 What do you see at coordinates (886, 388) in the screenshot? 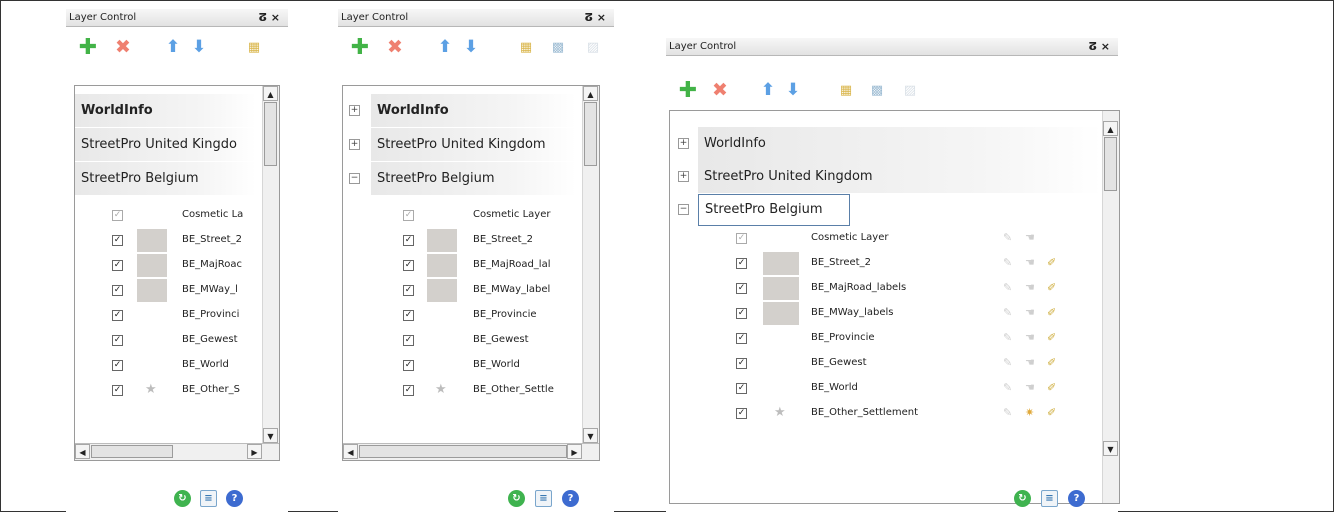
I see `layer-row: ✓ BE_World ✎ ☚ ✐` at bounding box center [886, 388].